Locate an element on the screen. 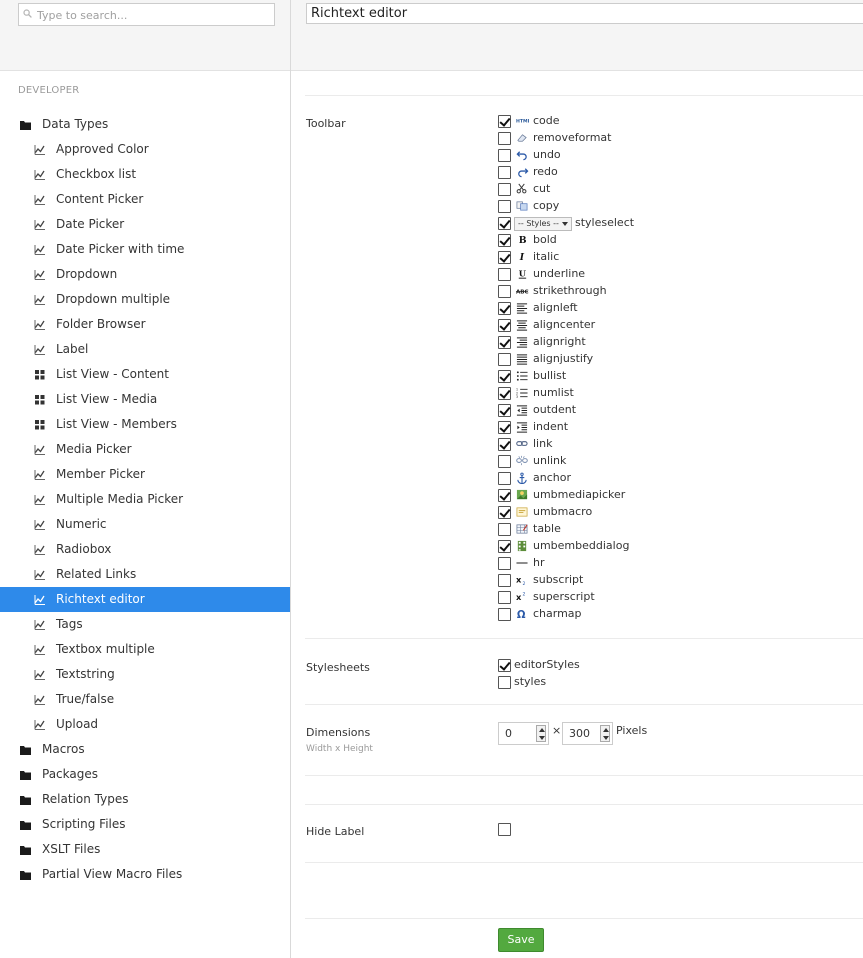 The image size is (863, 958). tree-item: Content Picker is located at coordinates (145, 199).